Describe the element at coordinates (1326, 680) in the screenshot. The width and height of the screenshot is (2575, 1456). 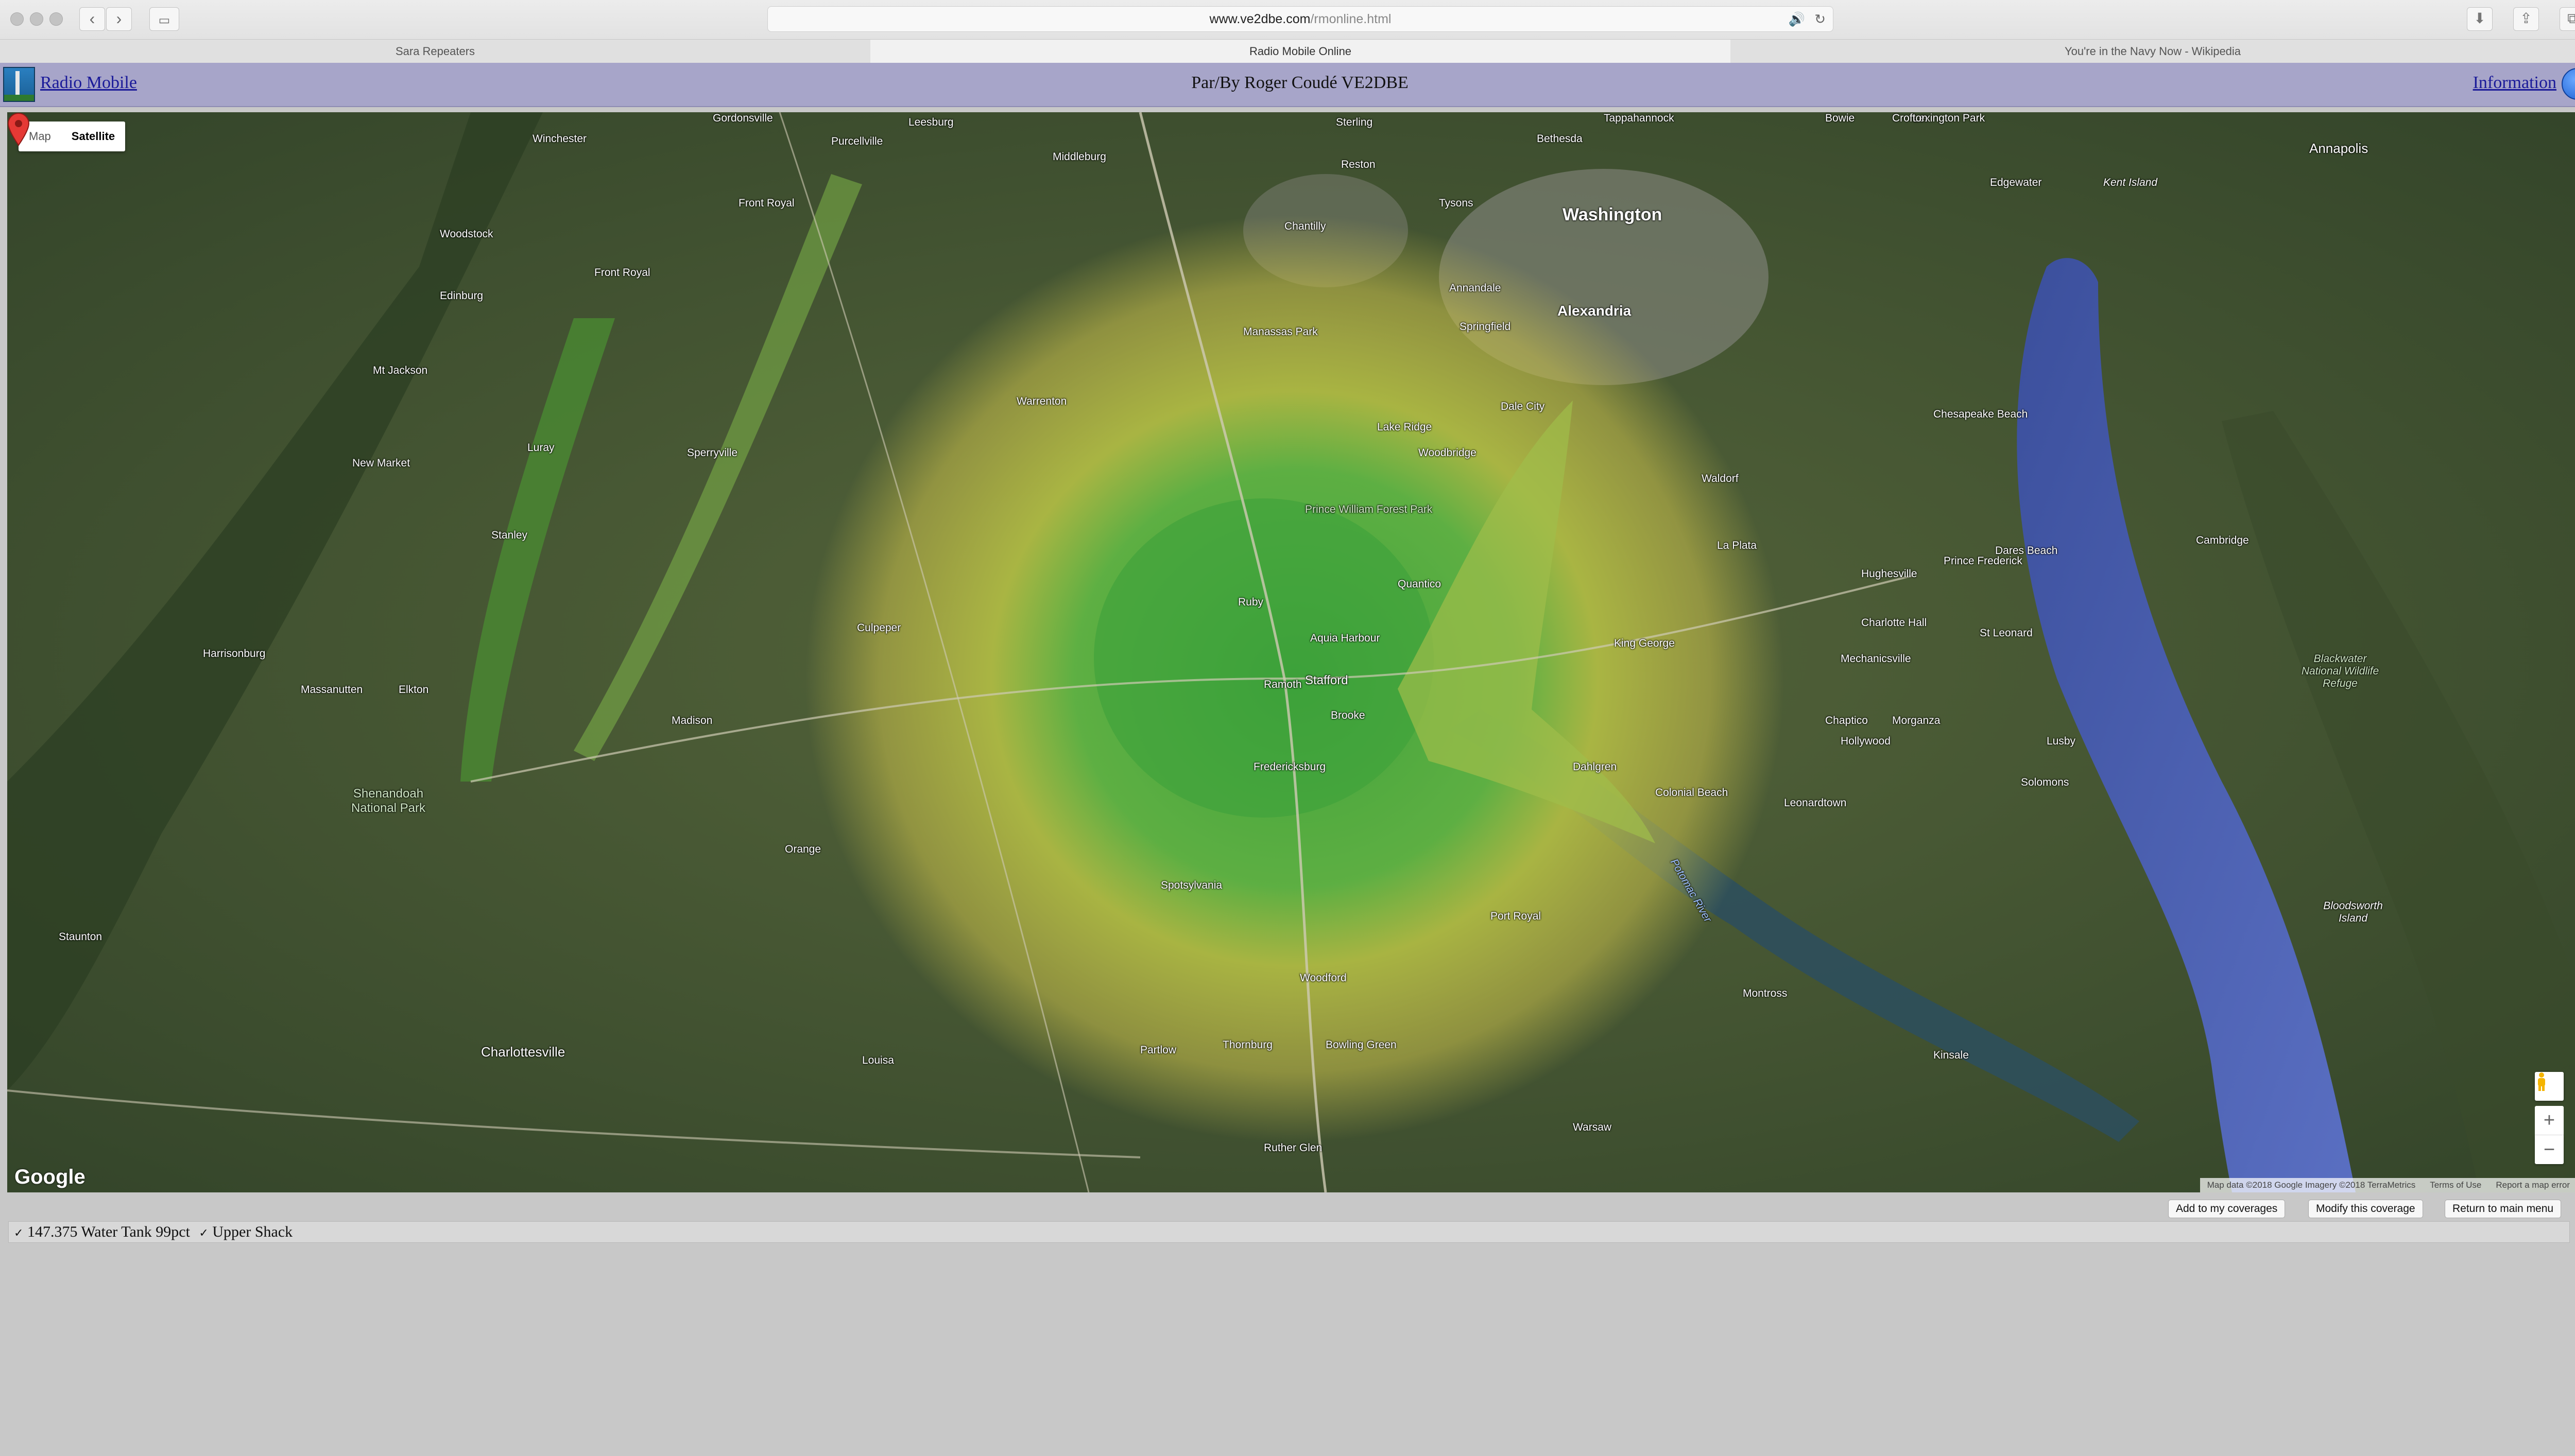
I see `map-label: Stafford` at that location.